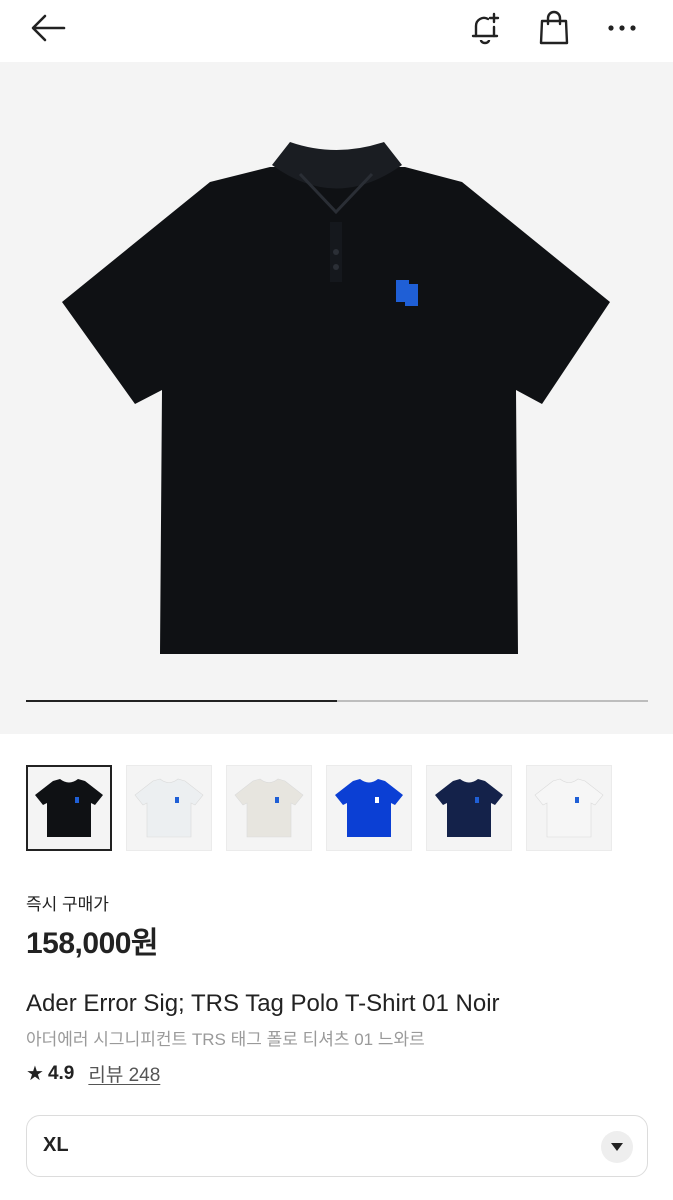  I want to click on shopping-bag-icon, so click(554, 27).